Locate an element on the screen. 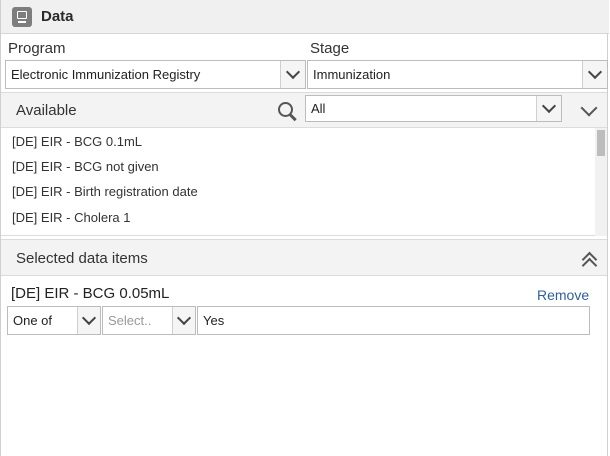  value-input-text: Yes is located at coordinates (214, 320).